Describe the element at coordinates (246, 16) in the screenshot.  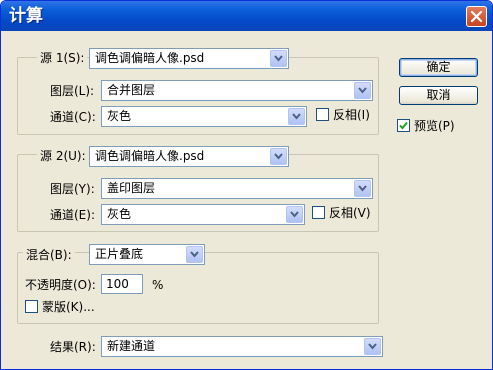
I see `title-bar: 计算` at that location.